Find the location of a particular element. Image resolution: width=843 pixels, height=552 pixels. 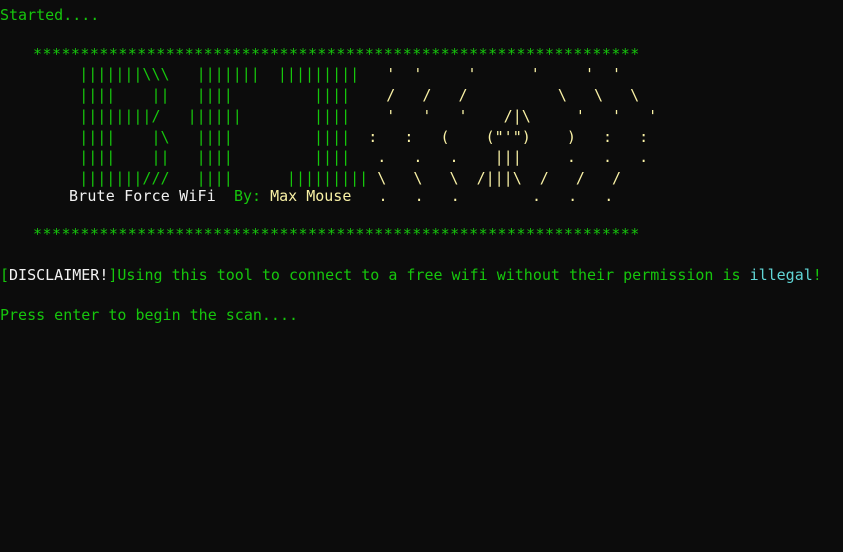

disclaimer-end: ! is located at coordinates (817, 275).